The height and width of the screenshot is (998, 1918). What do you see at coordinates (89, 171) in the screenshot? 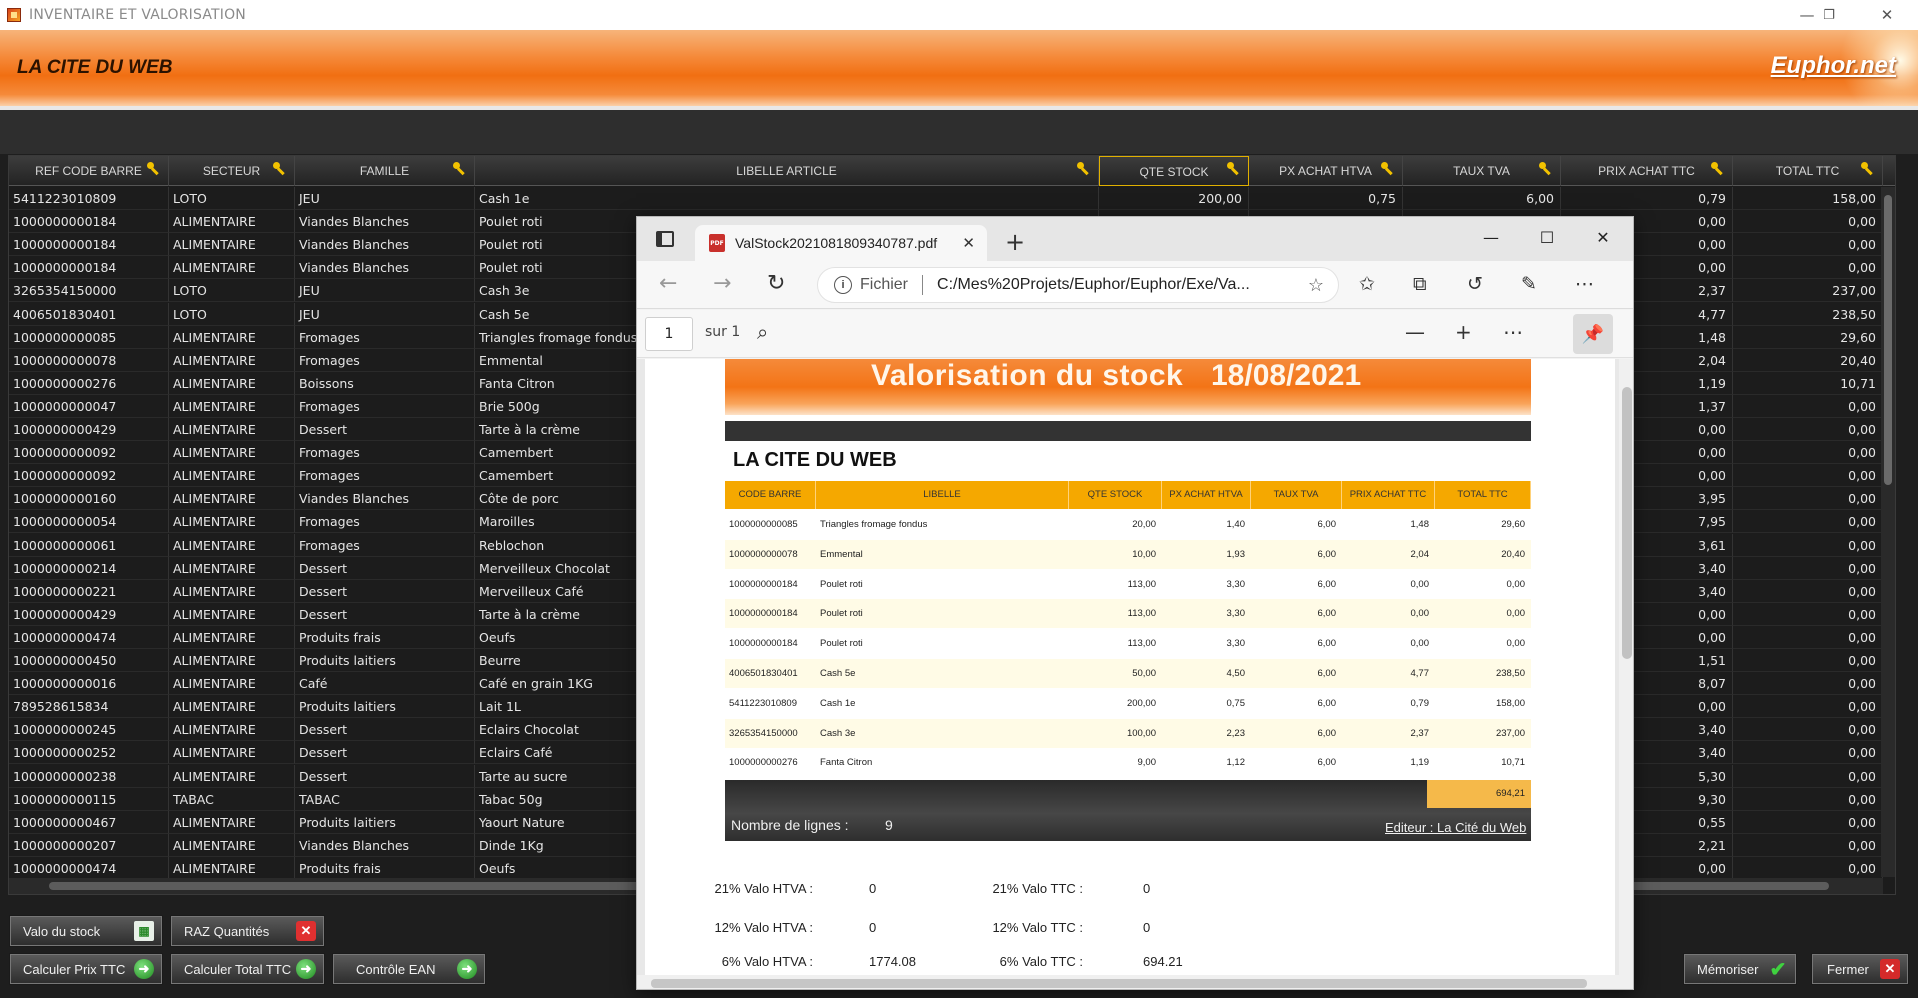
I see `column-header: REF CODE BARRE` at bounding box center [89, 171].